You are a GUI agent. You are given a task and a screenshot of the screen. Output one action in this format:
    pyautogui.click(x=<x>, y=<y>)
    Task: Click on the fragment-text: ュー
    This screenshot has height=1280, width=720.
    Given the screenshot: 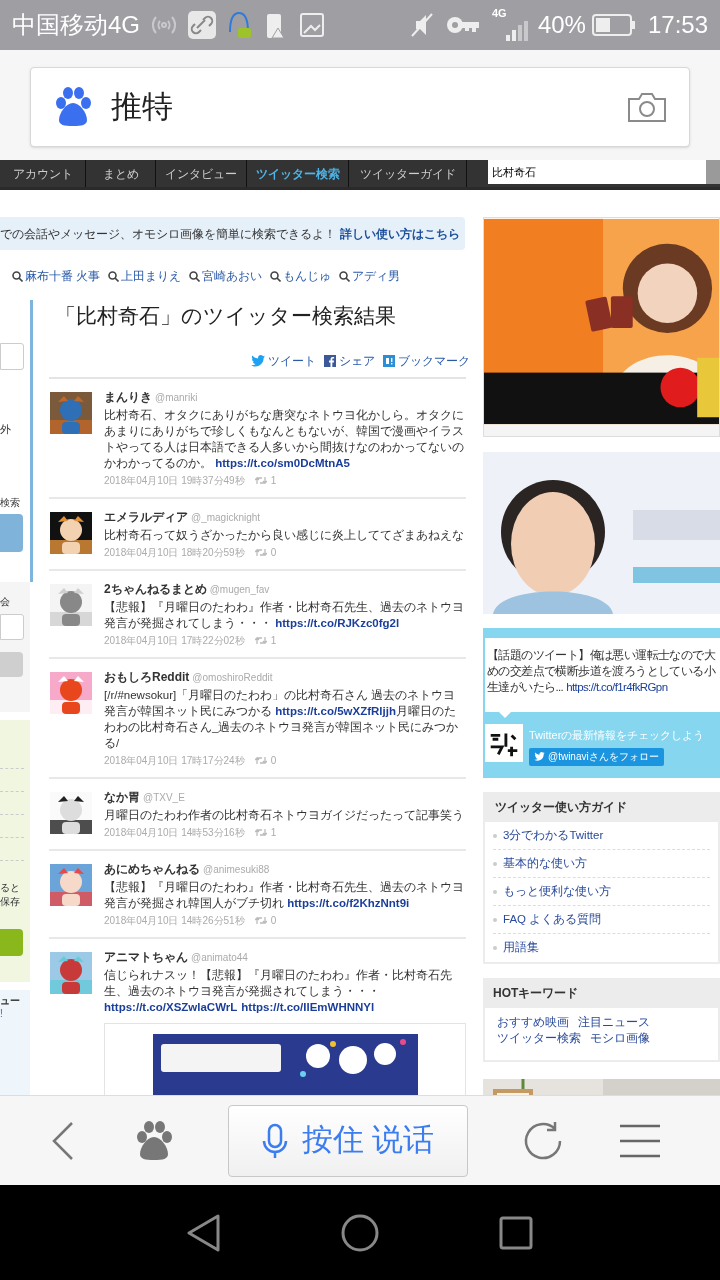 What is the action you would take?
    pyautogui.click(x=10, y=1001)
    